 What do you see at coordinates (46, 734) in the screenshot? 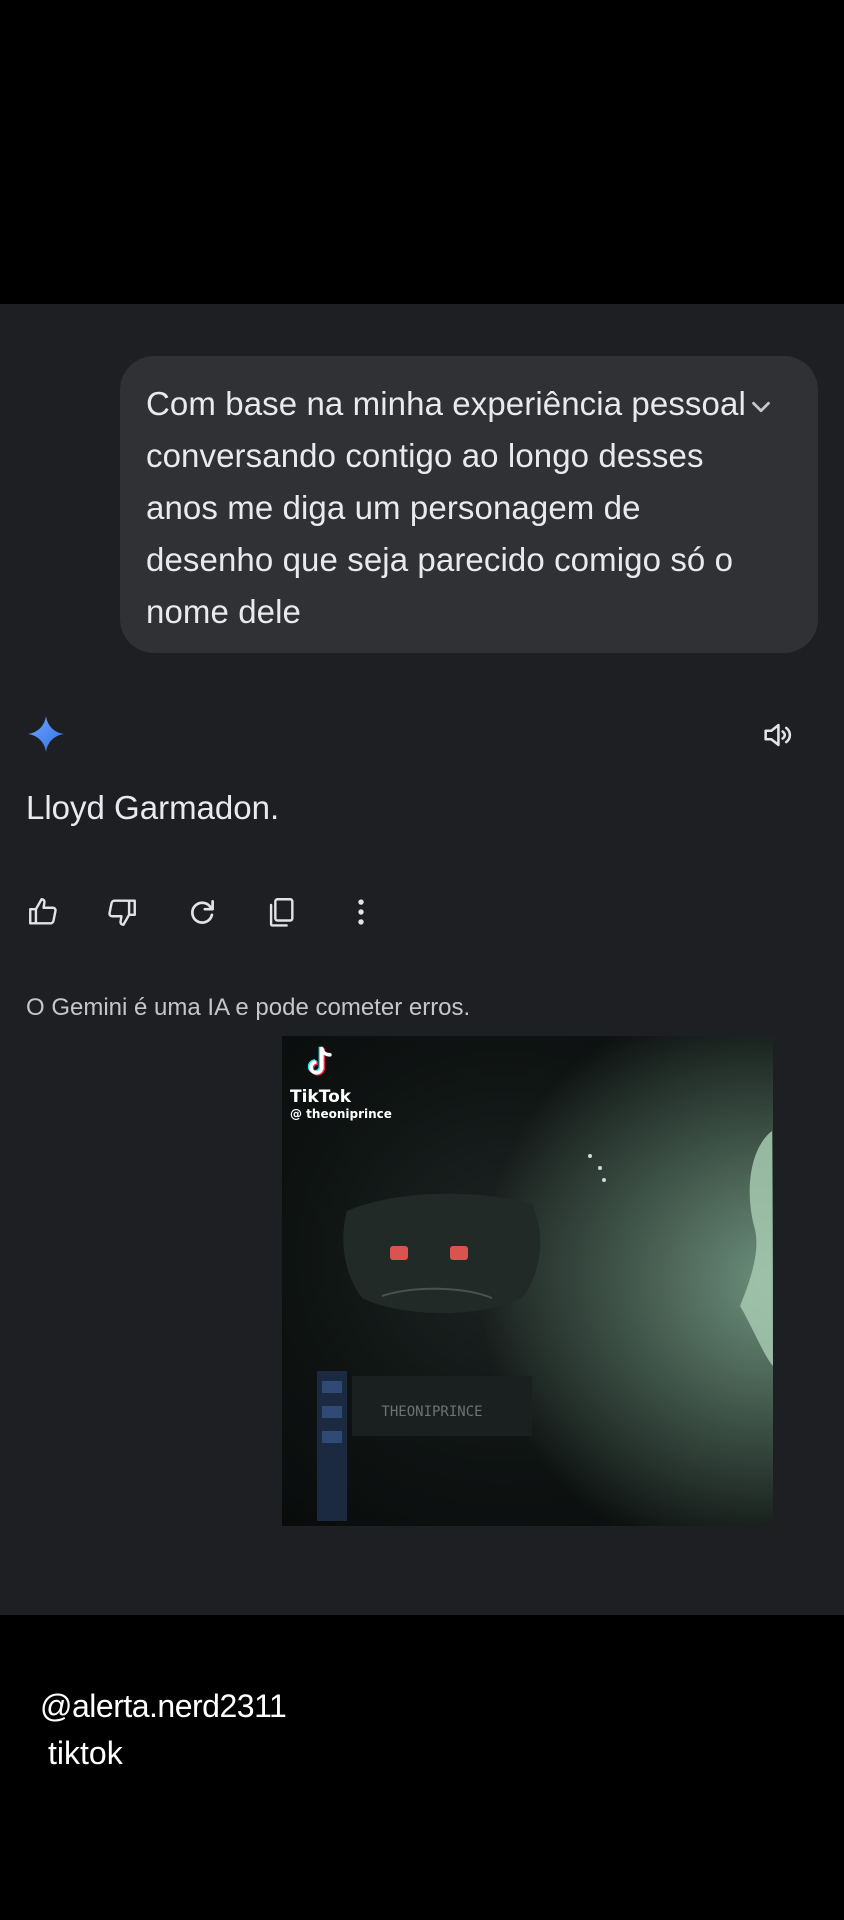
I see `gemini-spark-icon` at bounding box center [46, 734].